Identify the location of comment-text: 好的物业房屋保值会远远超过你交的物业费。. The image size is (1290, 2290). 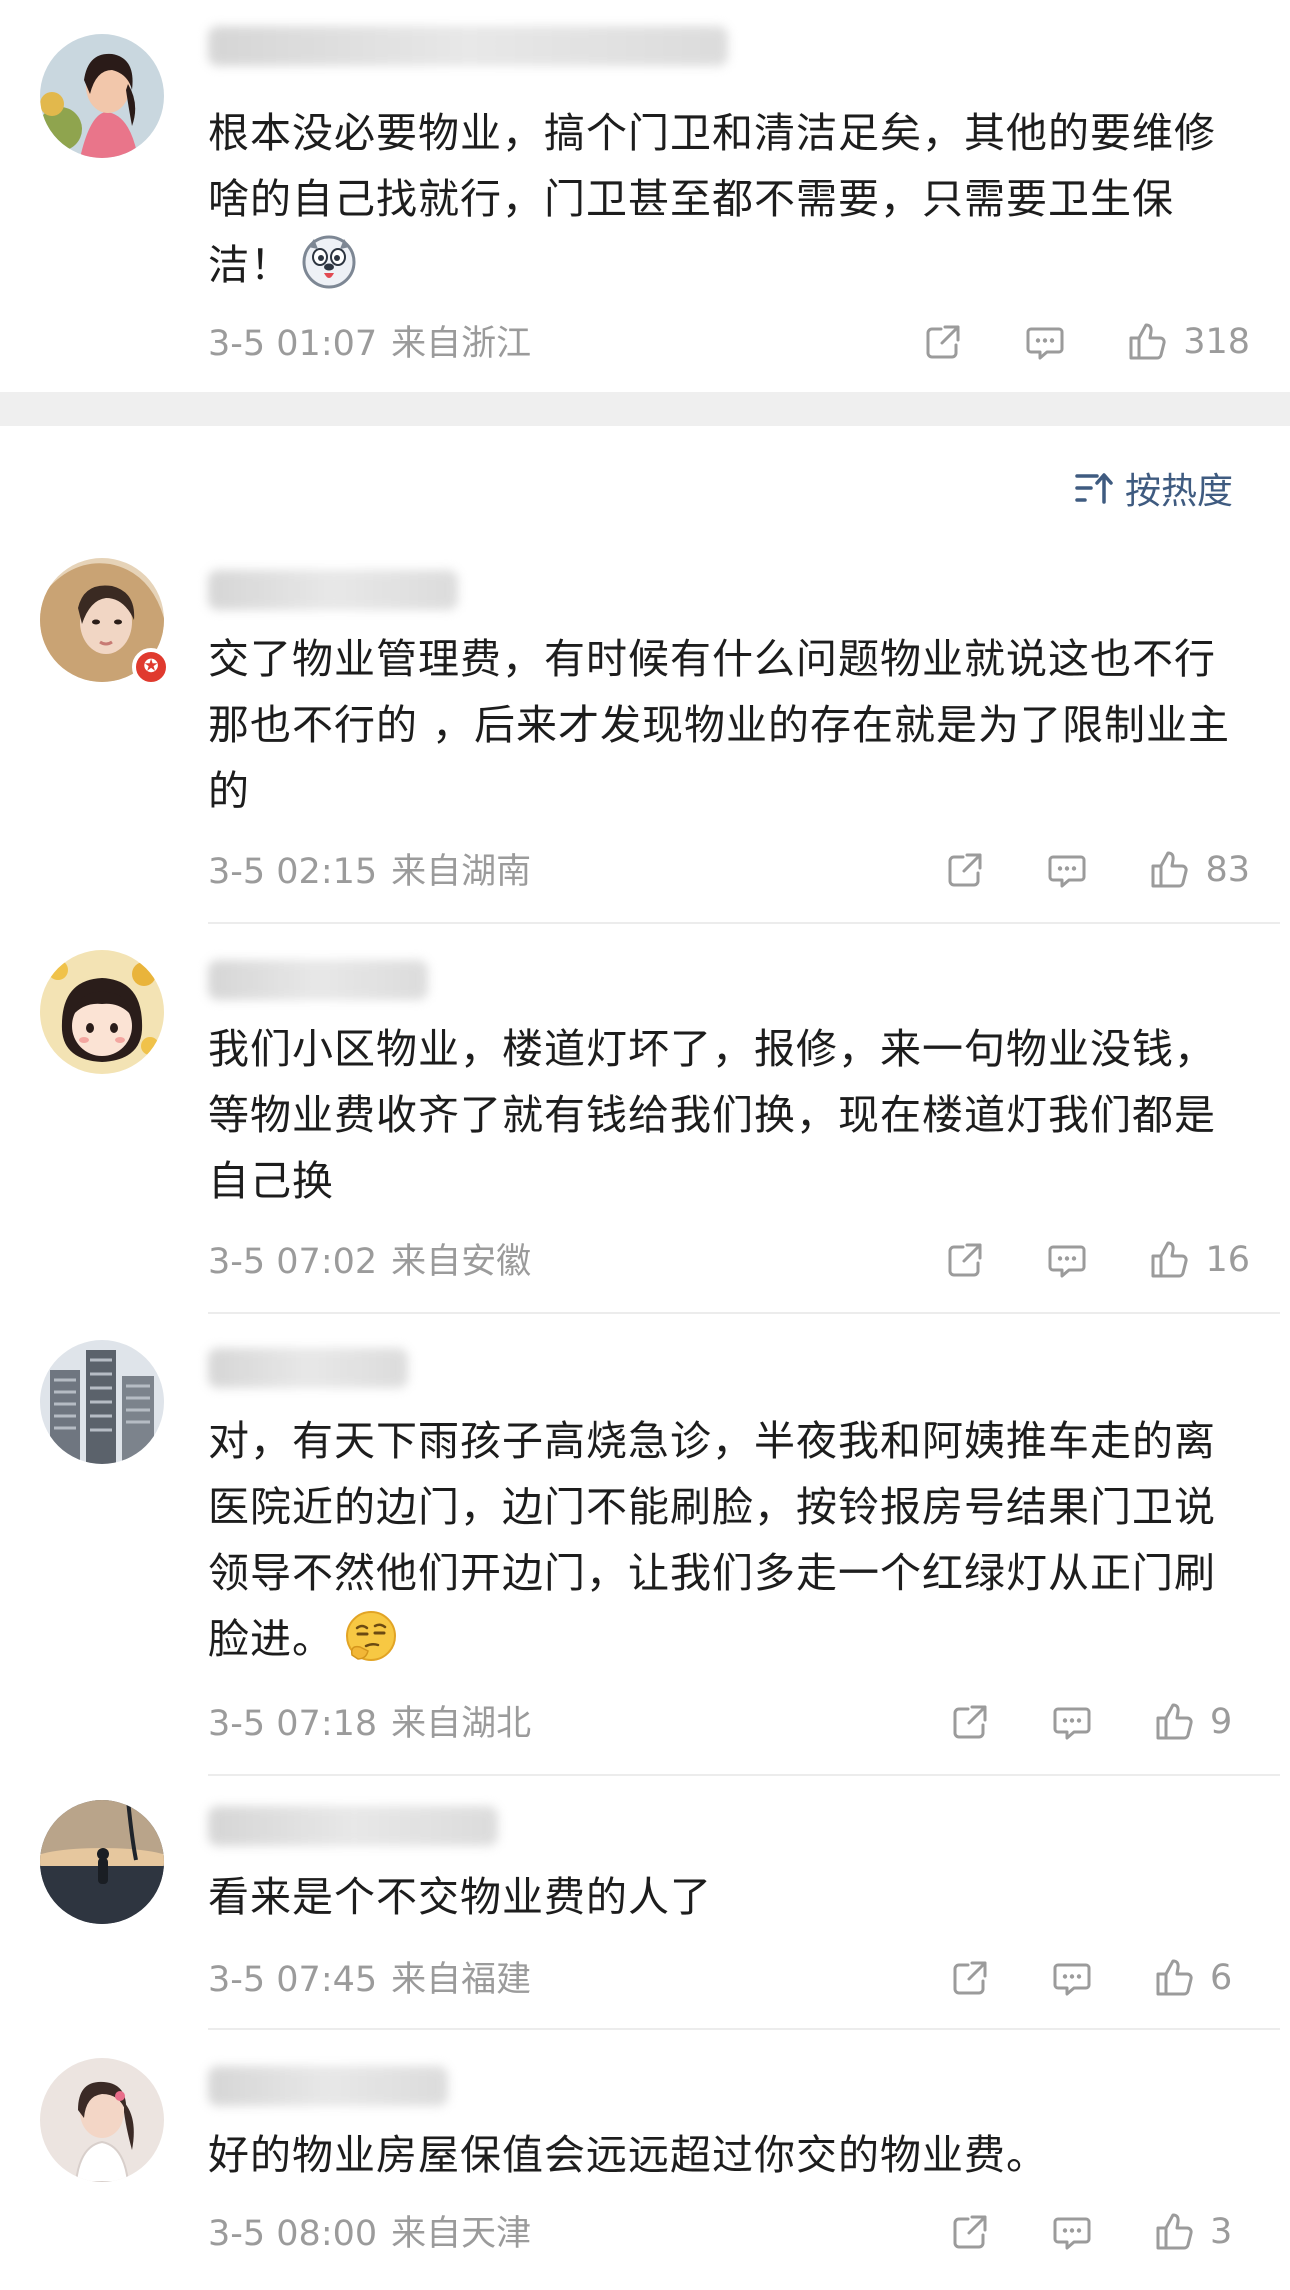
(728, 2155).